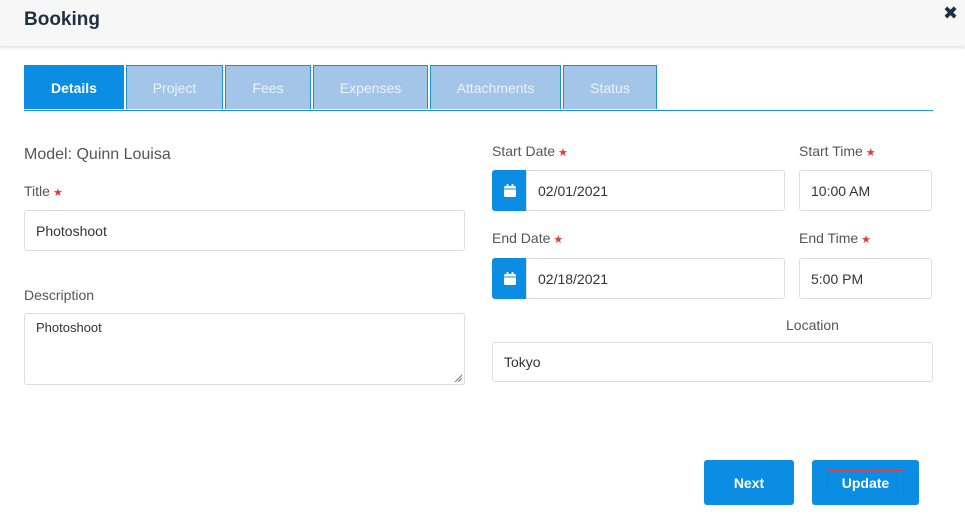 Image resolution: width=965 pixels, height=519 pixels. I want to click on next-button-label: Next, so click(749, 482).